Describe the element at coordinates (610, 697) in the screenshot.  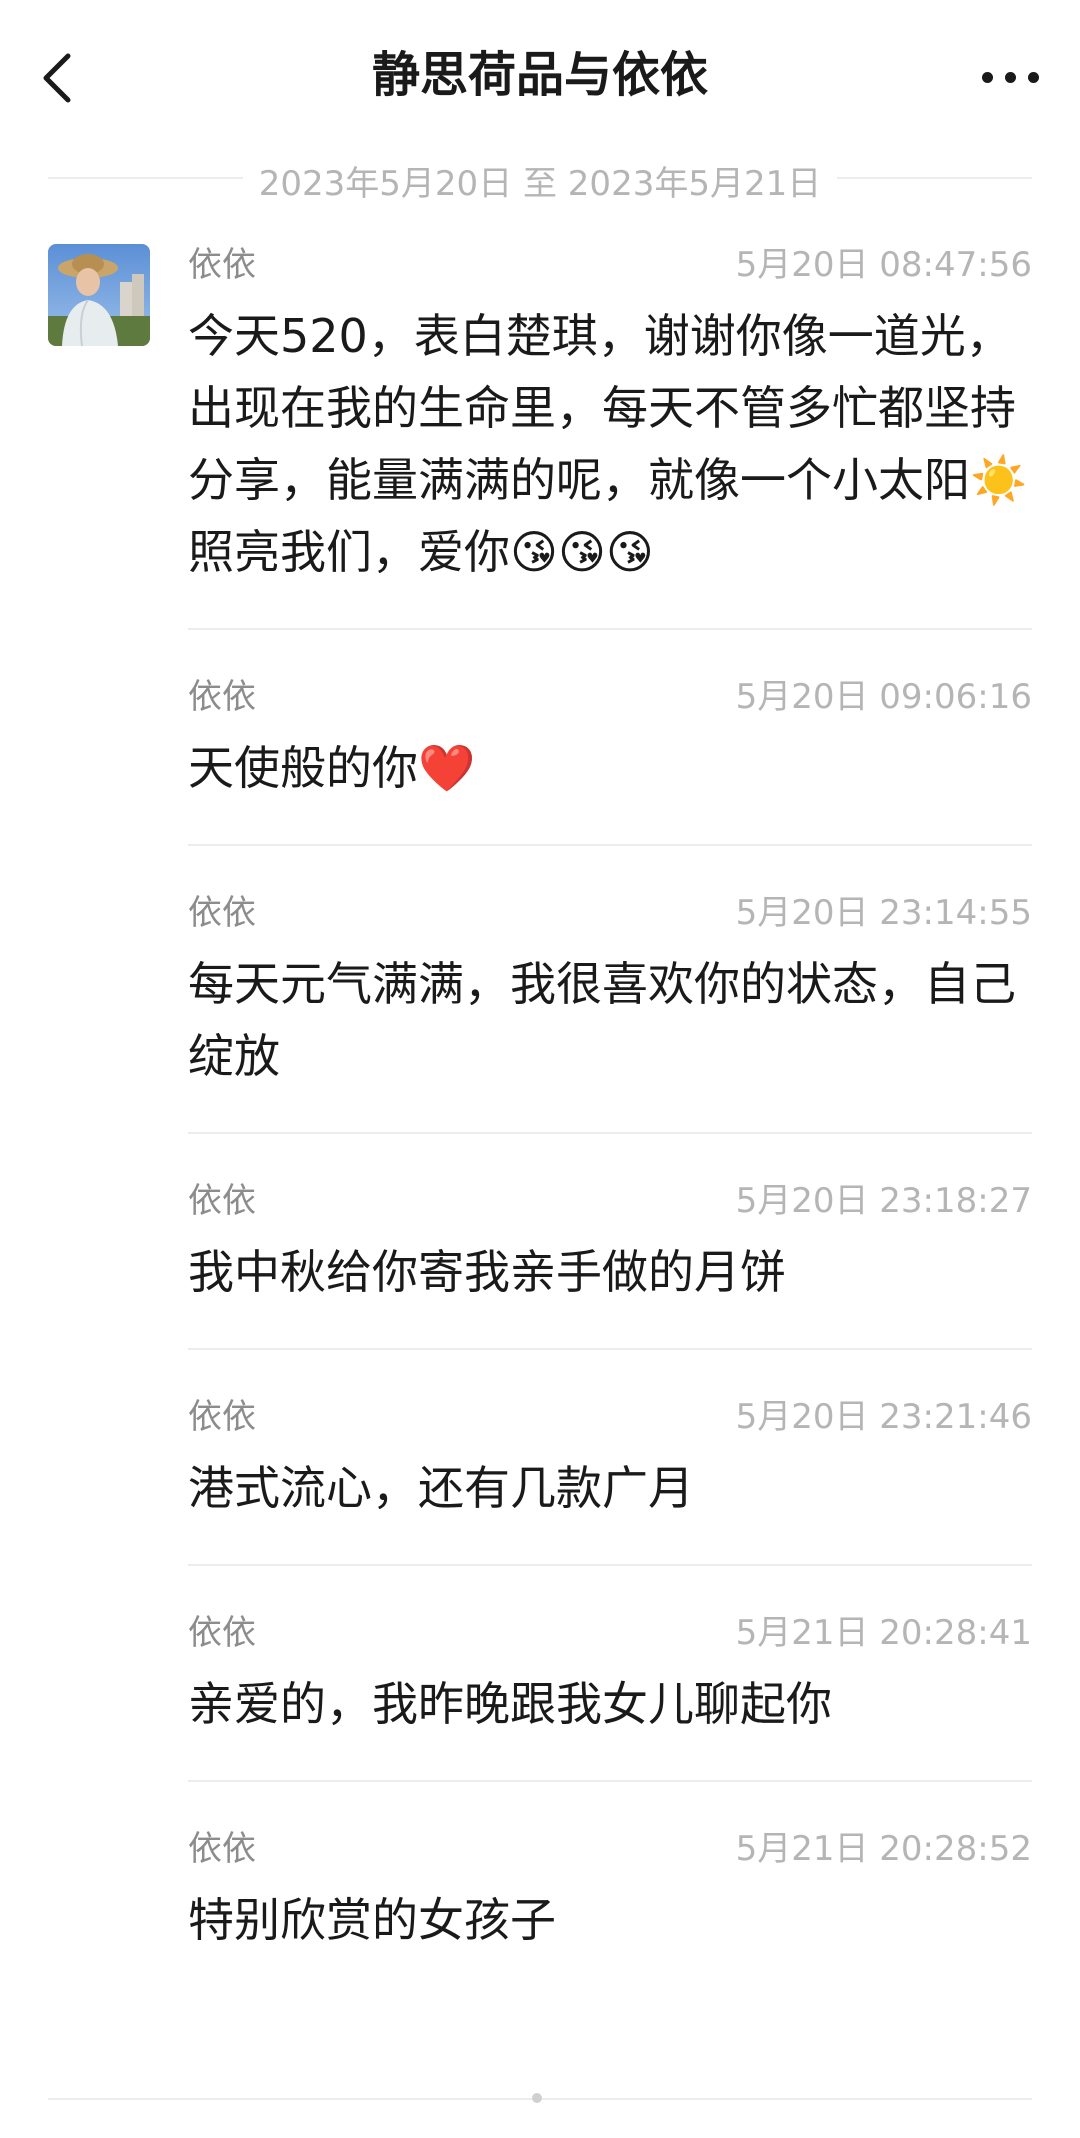
I see `message-header: 依依 5月20日 09:06:16` at that location.